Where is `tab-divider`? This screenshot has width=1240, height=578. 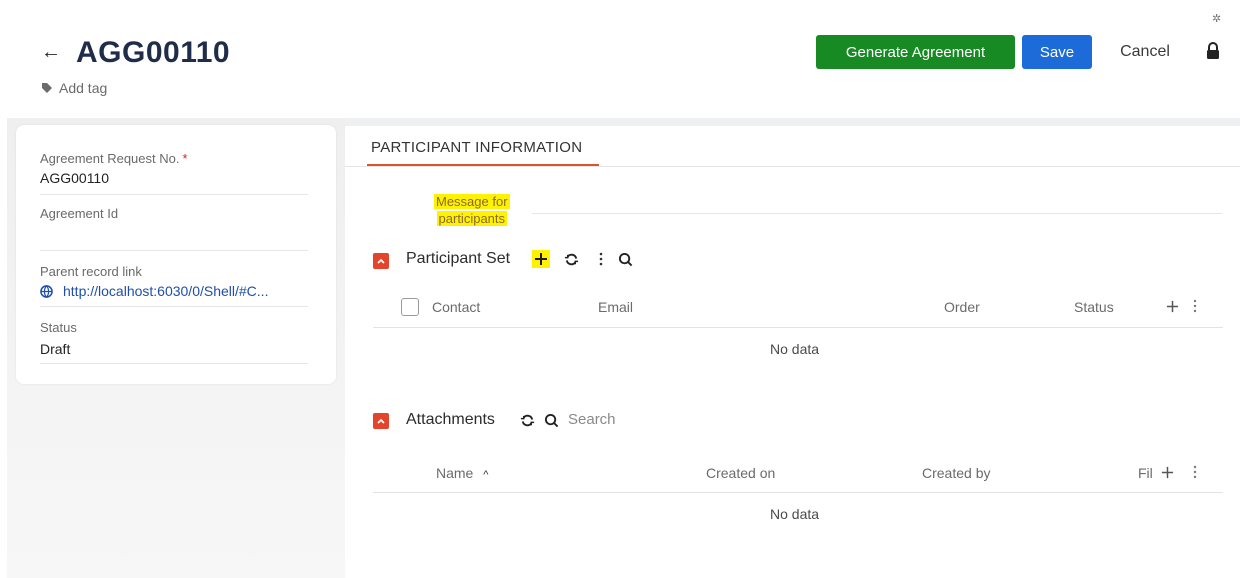 tab-divider is located at coordinates (792, 166).